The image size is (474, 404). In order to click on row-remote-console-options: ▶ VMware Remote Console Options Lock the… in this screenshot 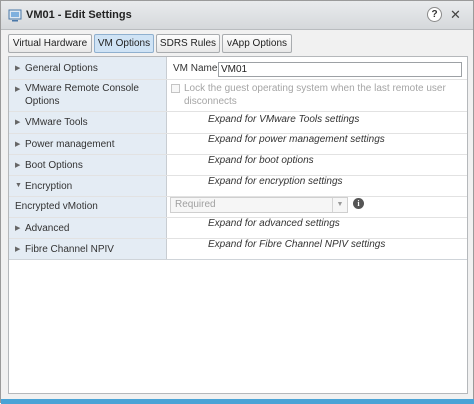, I will do `click(238, 95)`.